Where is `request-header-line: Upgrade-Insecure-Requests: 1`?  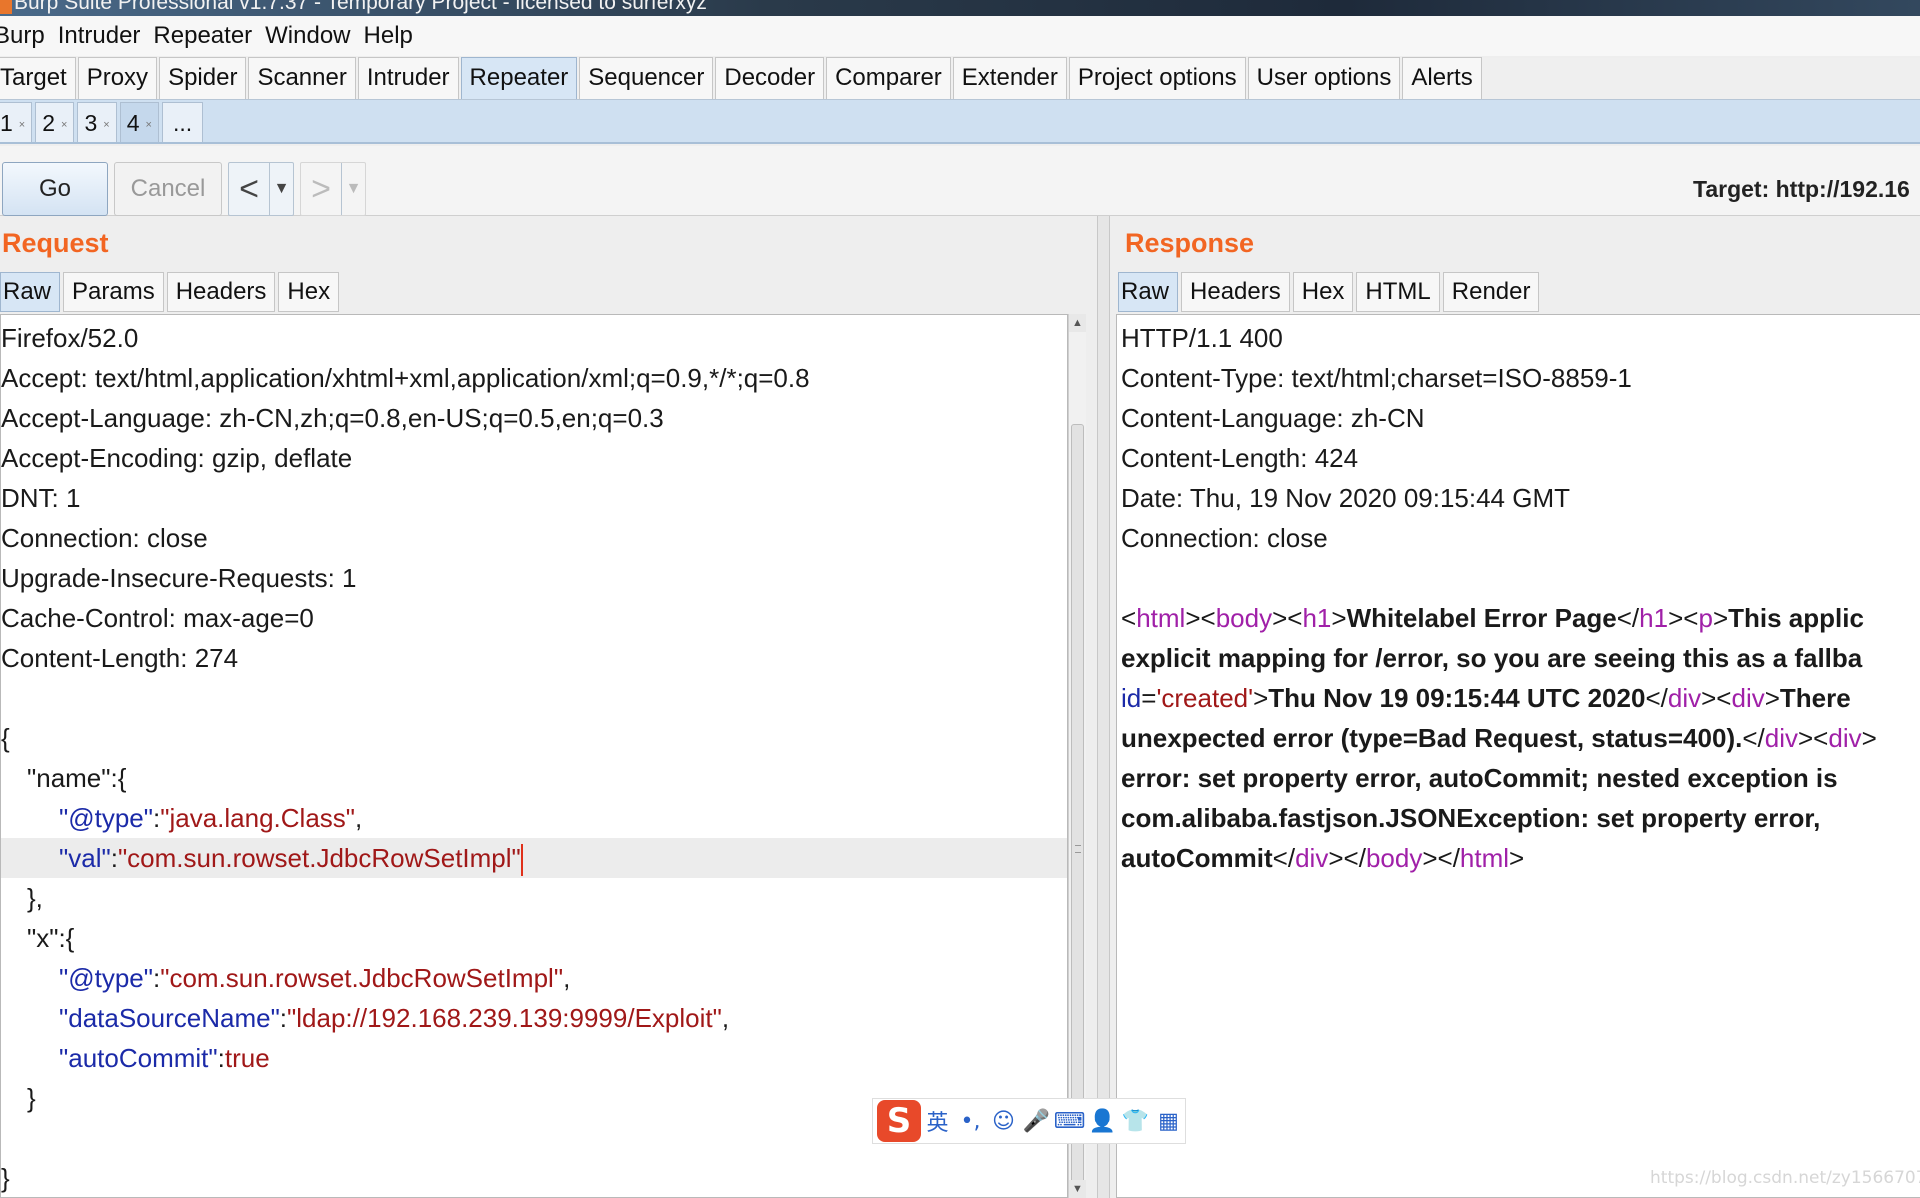 request-header-line: Upgrade-Insecure-Requests: 1 is located at coordinates (179, 578).